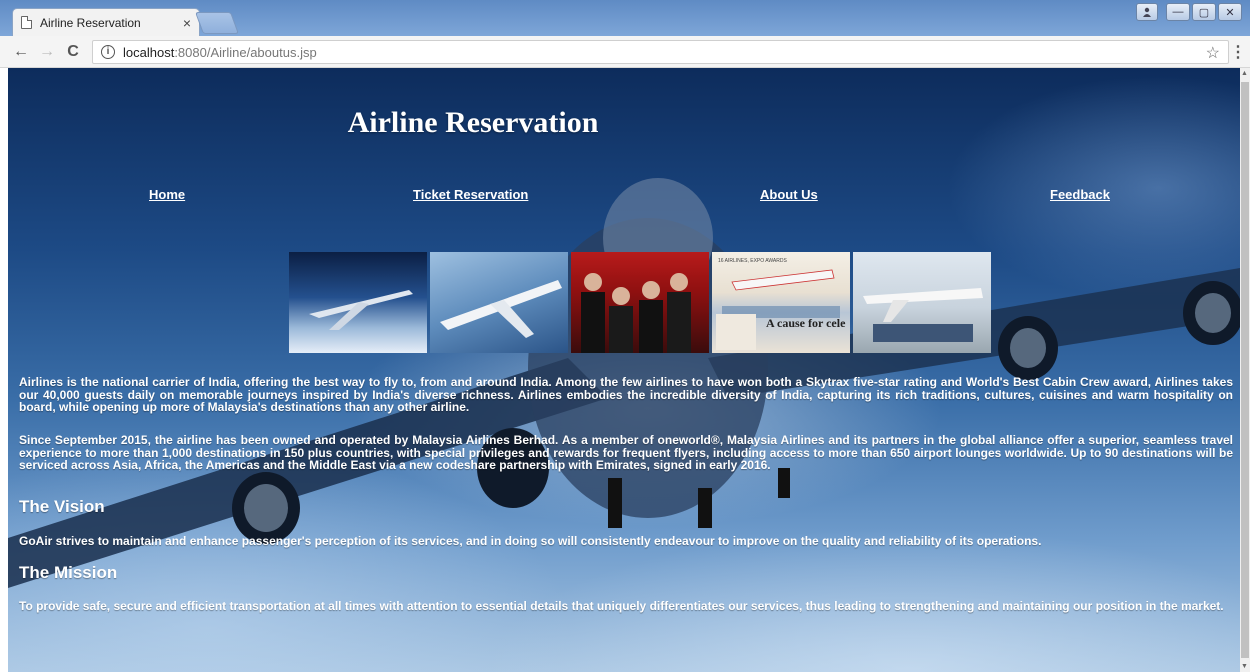  Describe the element at coordinates (1213, 53) in the screenshot. I see `bookmark-star-icon: ☆` at that location.